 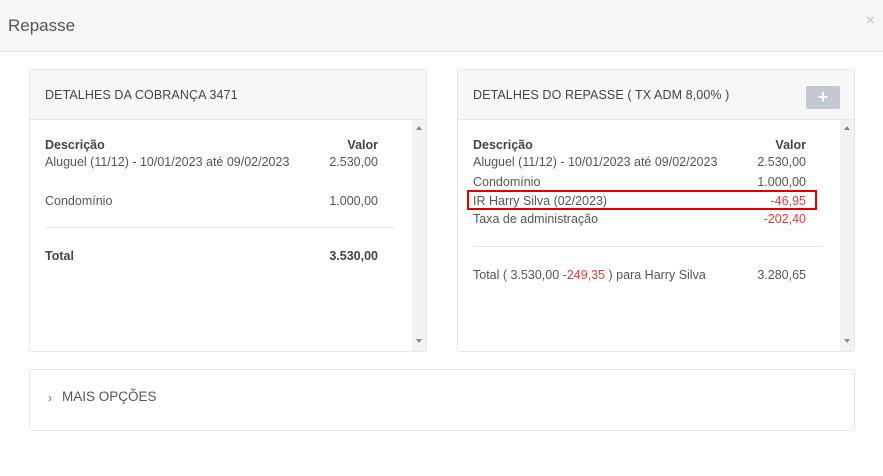 What do you see at coordinates (42, 25) in the screenshot?
I see `modal-title: Repasse` at bounding box center [42, 25].